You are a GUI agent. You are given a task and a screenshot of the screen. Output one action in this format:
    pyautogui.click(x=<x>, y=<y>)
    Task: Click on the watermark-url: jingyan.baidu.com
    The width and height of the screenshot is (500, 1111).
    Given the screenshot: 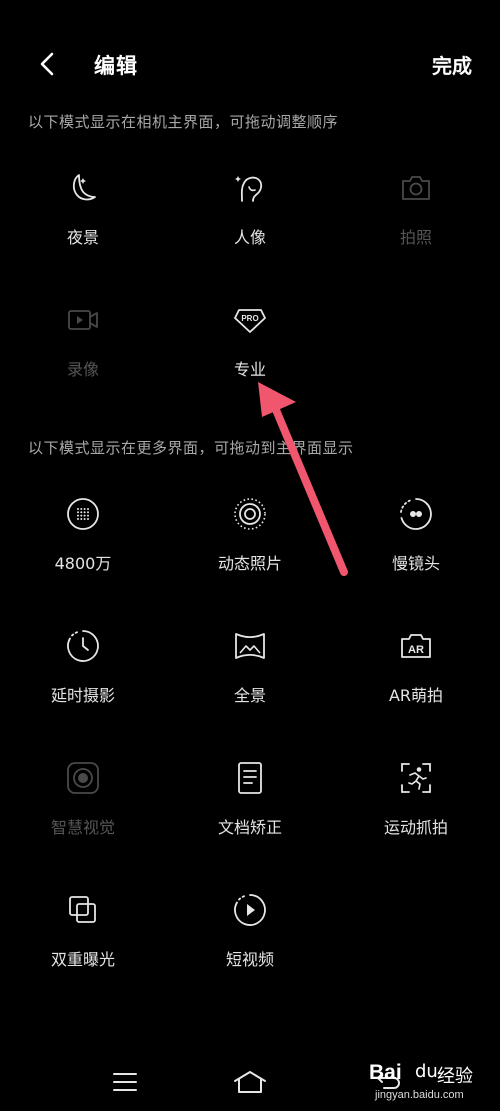 What is the action you would take?
    pyautogui.click(x=419, y=1095)
    